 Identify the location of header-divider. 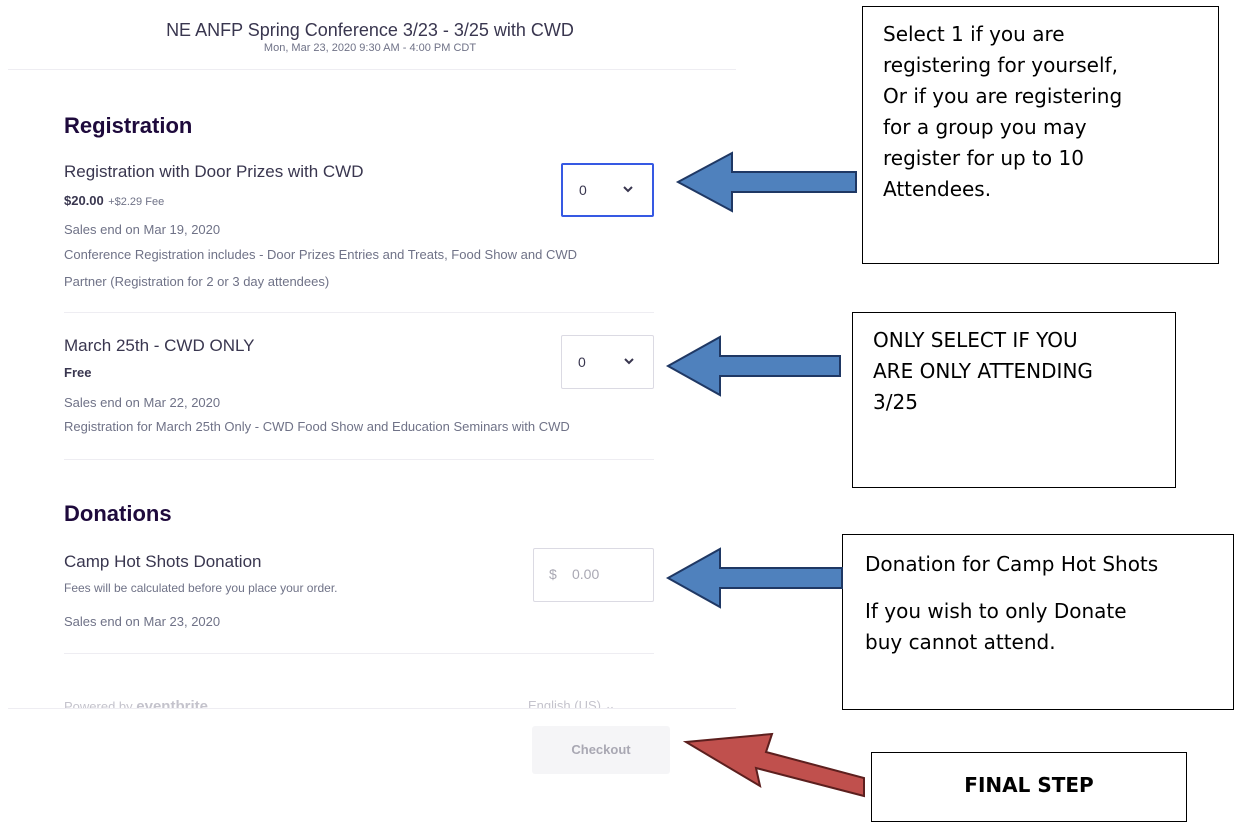
(372, 69).